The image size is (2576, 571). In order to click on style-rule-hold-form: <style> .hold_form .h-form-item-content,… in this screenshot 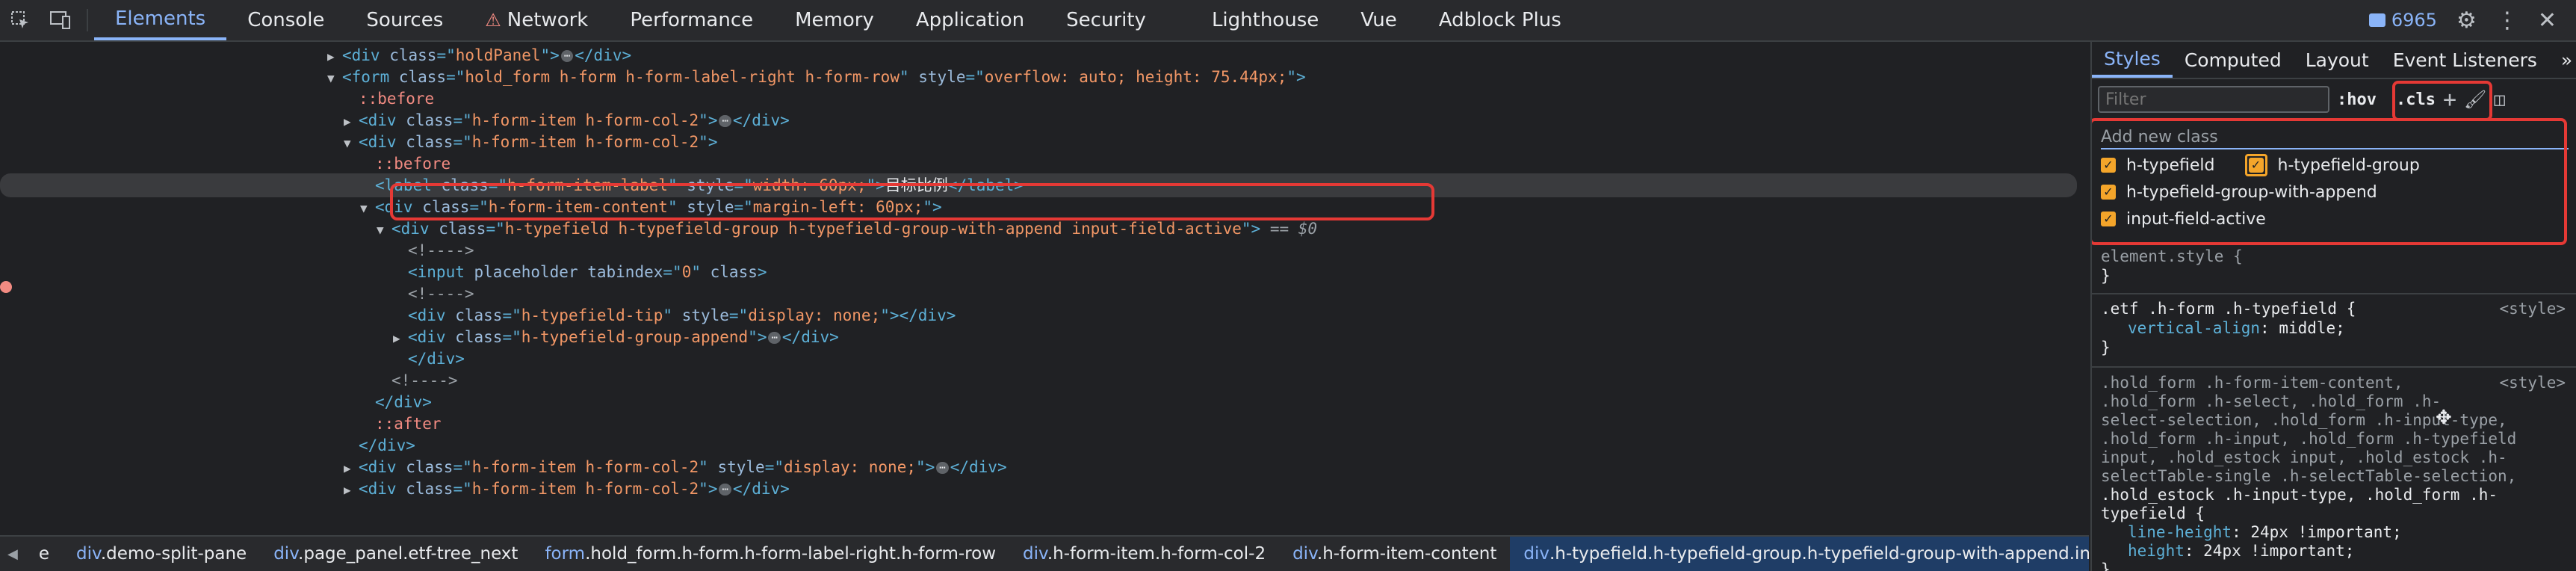, I will do `click(2334, 473)`.